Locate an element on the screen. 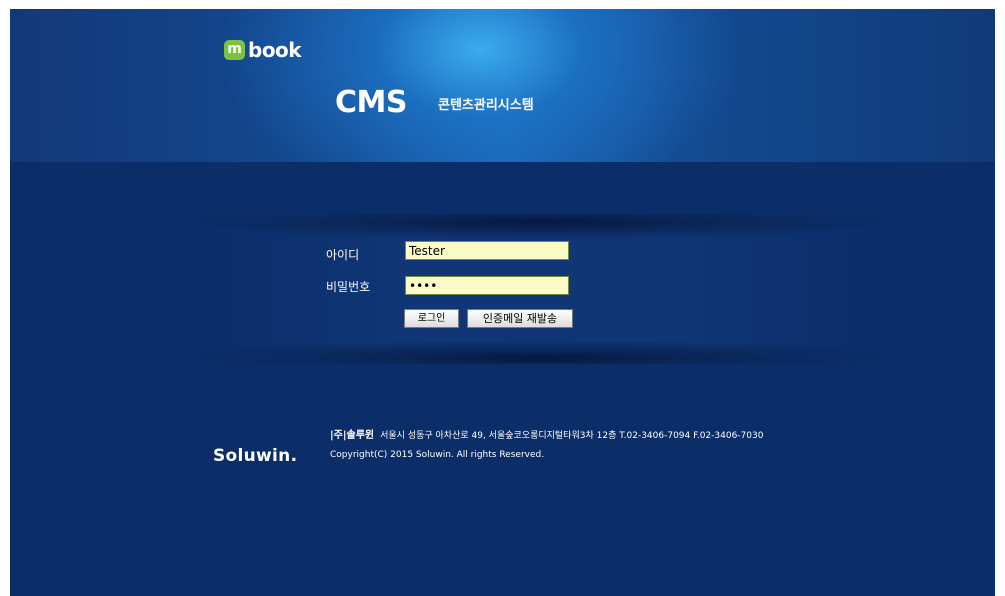 This screenshot has width=1005, height=596. id-input is located at coordinates (487, 250).